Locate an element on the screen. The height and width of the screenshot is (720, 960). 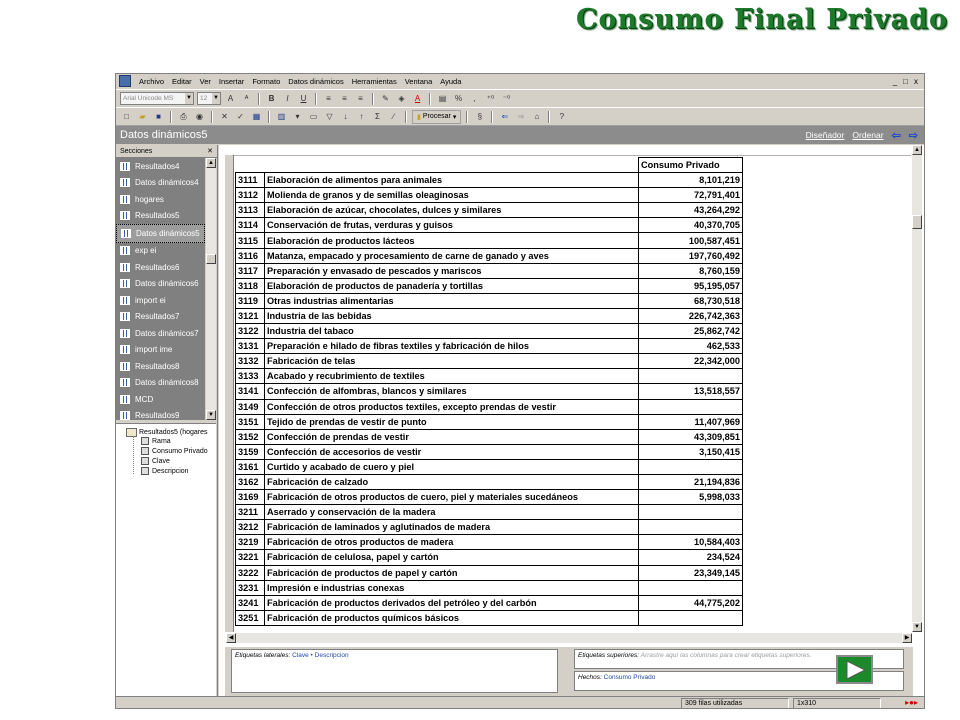
close-window-button: x is located at coordinates (916, 81).